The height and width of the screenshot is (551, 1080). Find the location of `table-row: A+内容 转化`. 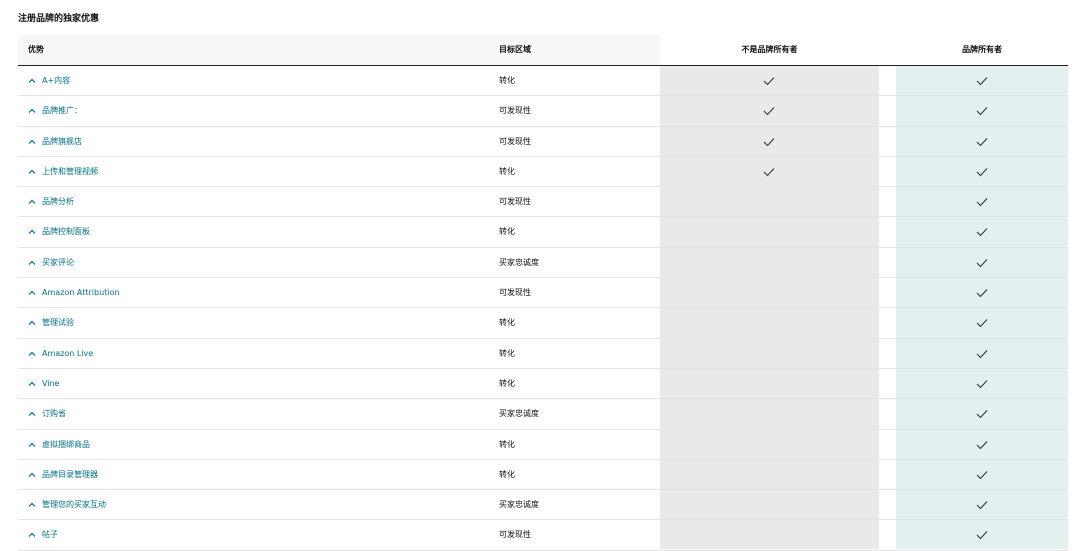

table-row: A+内容 转化 is located at coordinates (543, 81).